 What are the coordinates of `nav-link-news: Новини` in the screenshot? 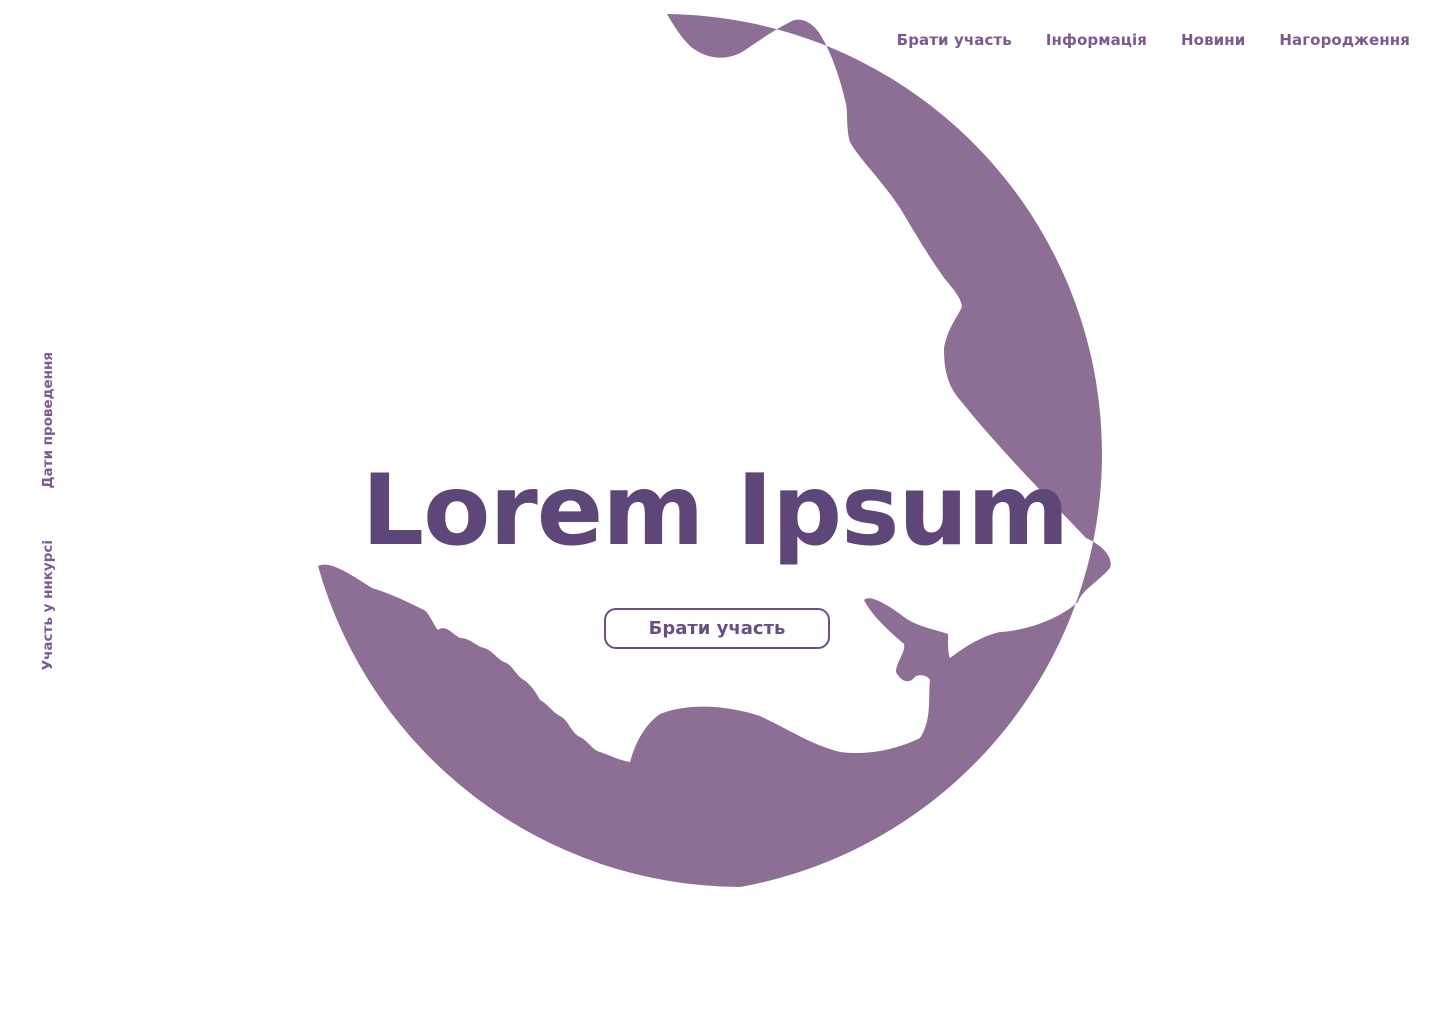 It's located at (1213, 40).